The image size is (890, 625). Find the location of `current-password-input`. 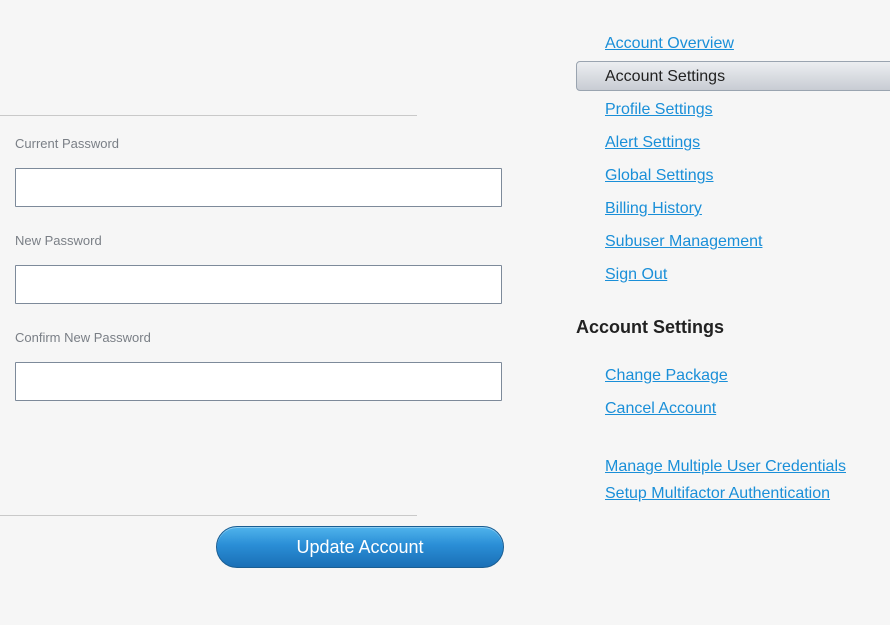

current-password-input is located at coordinates (258, 187).